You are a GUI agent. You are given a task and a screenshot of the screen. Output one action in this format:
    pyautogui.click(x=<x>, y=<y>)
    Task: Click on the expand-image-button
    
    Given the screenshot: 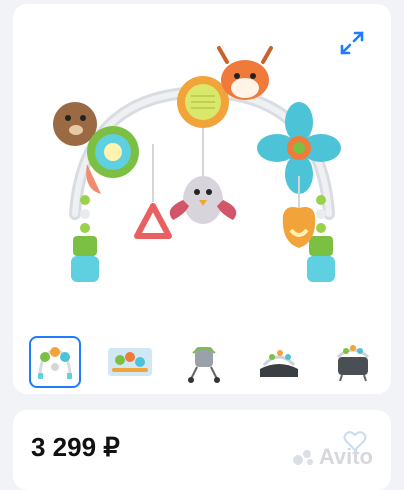 What is the action you would take?
    pyautogui.click(x=352, y=43)
    